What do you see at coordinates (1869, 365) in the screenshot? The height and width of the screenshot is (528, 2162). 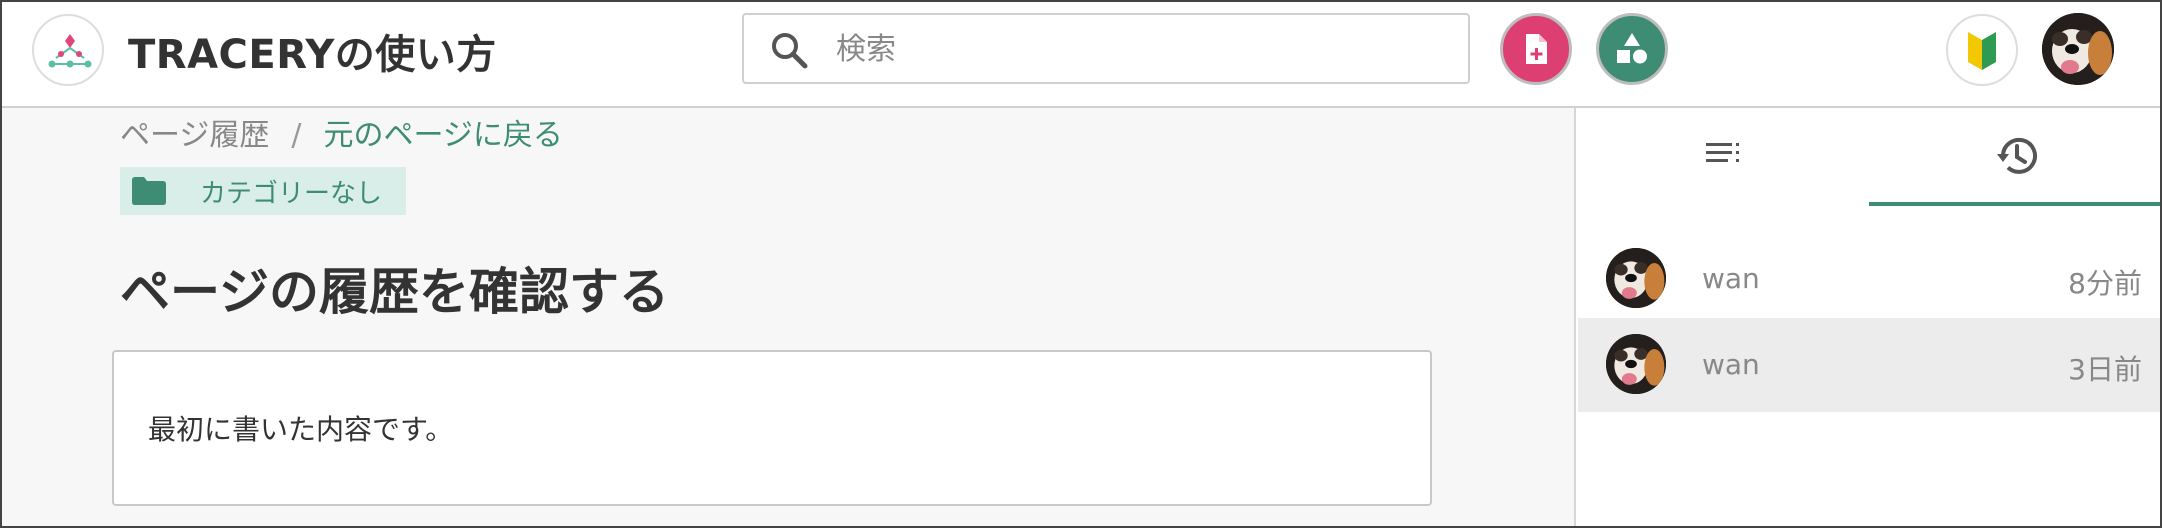 I see `history-item-selected: wan 3日前` at bounding box center [1869, 365].